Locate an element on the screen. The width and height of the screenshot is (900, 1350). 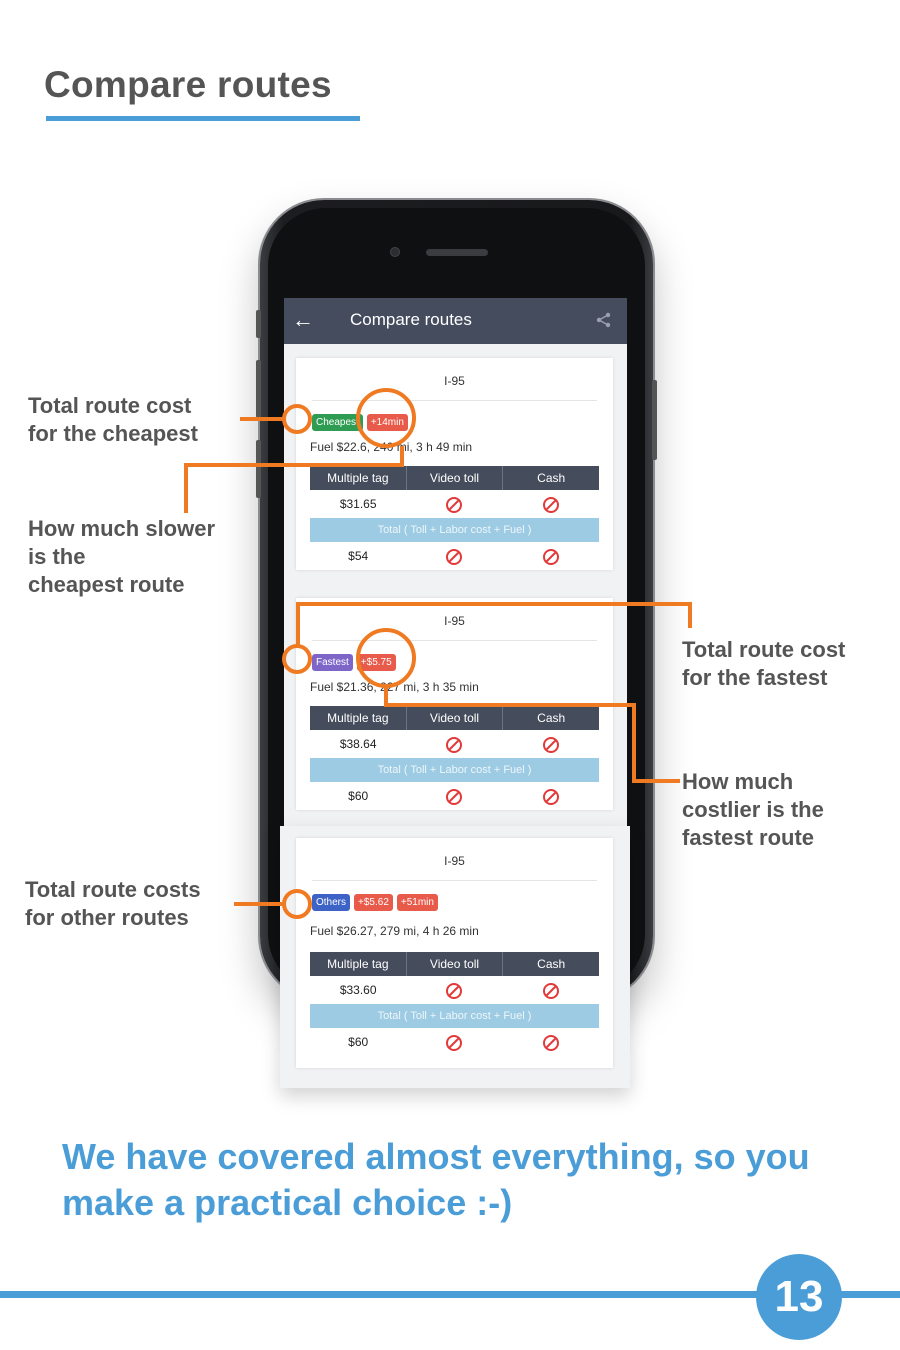
volume-down-button is located at coordinates (258, 469).